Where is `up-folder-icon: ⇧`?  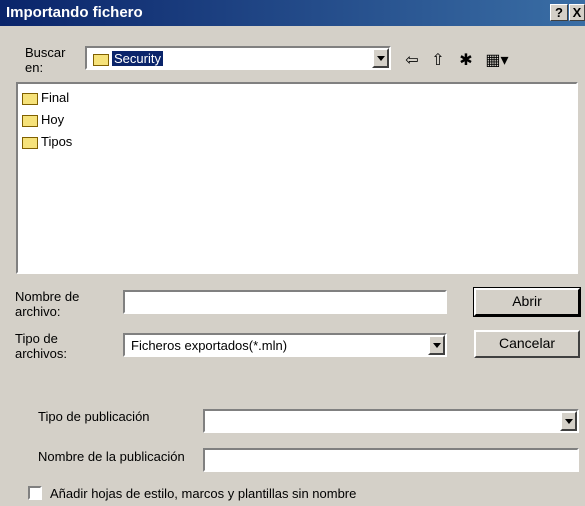 up-folder-icon: ⇧ is located at coordinates (438, 60).